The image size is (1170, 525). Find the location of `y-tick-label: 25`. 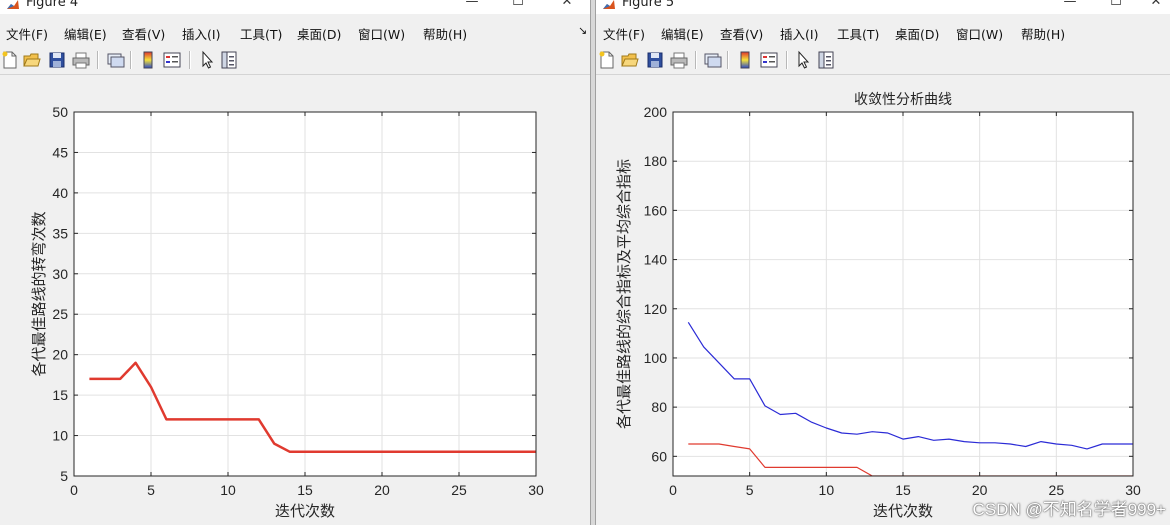

y-tick-label: 25 is located at coordinates (60, 314).